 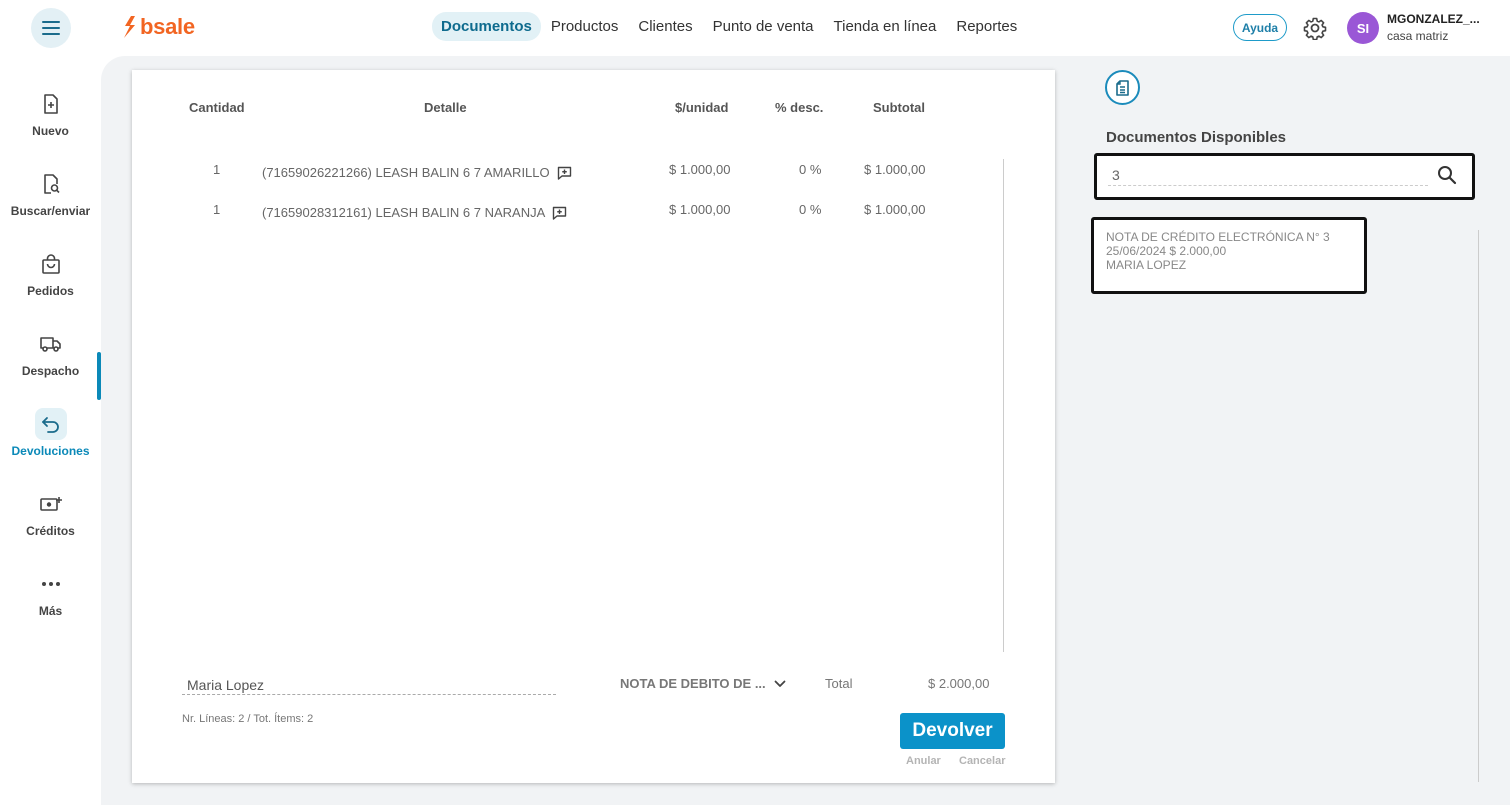 I want to click on shopping-bag-icon, so click(x=51, y=264).